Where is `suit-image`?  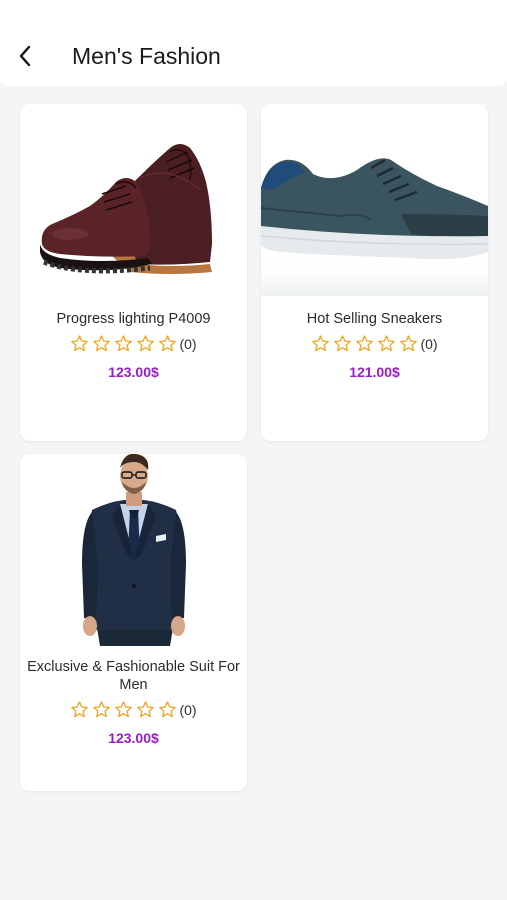 suit-image is located at coordinates (134, 550).